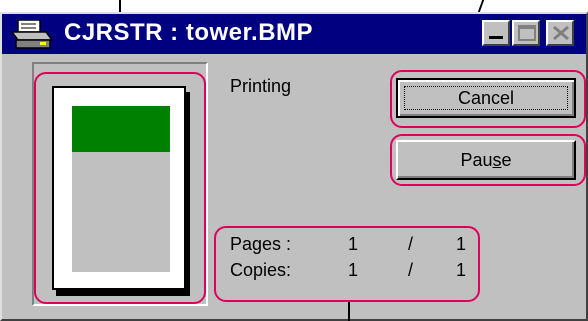  I want to click on callout-pause, so click(488, 160).